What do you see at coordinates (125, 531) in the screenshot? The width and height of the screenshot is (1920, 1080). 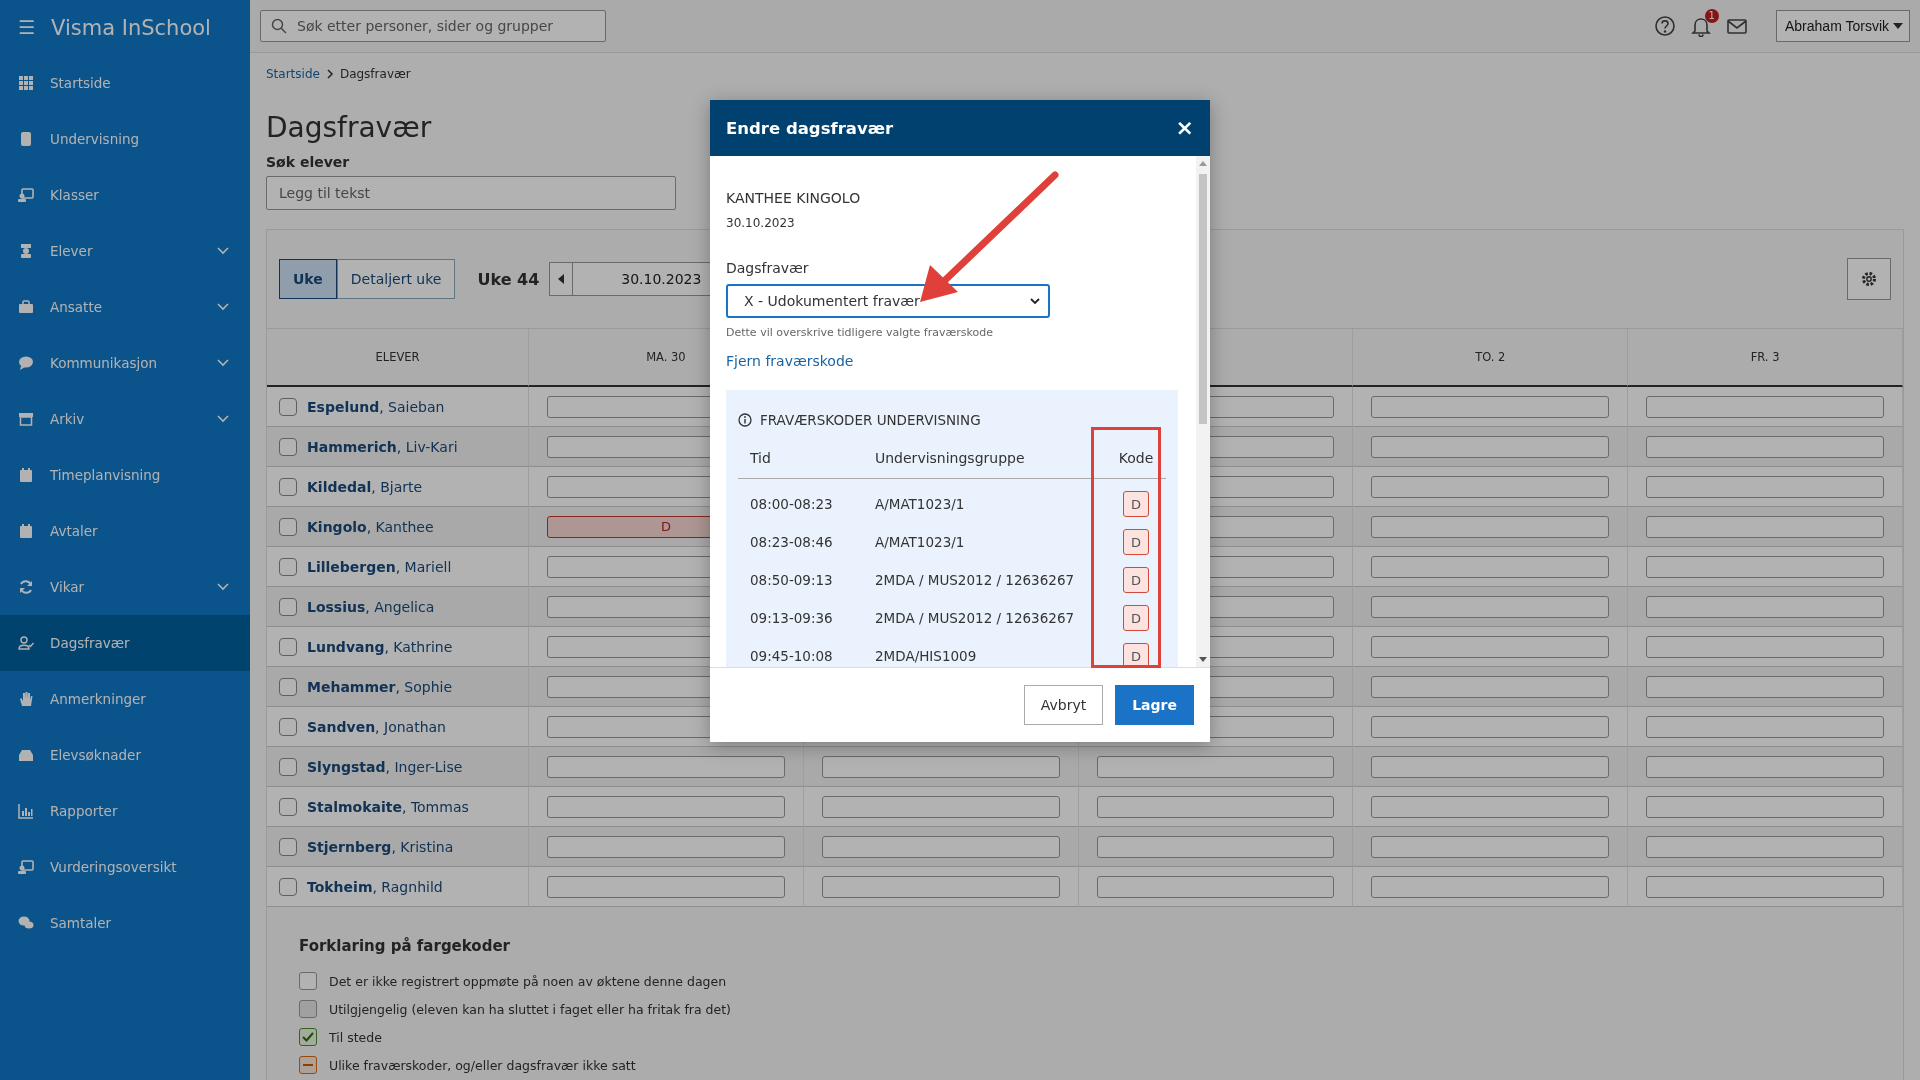 I see `sidebar-item: Avtaler` at bounding box center [125, 531].